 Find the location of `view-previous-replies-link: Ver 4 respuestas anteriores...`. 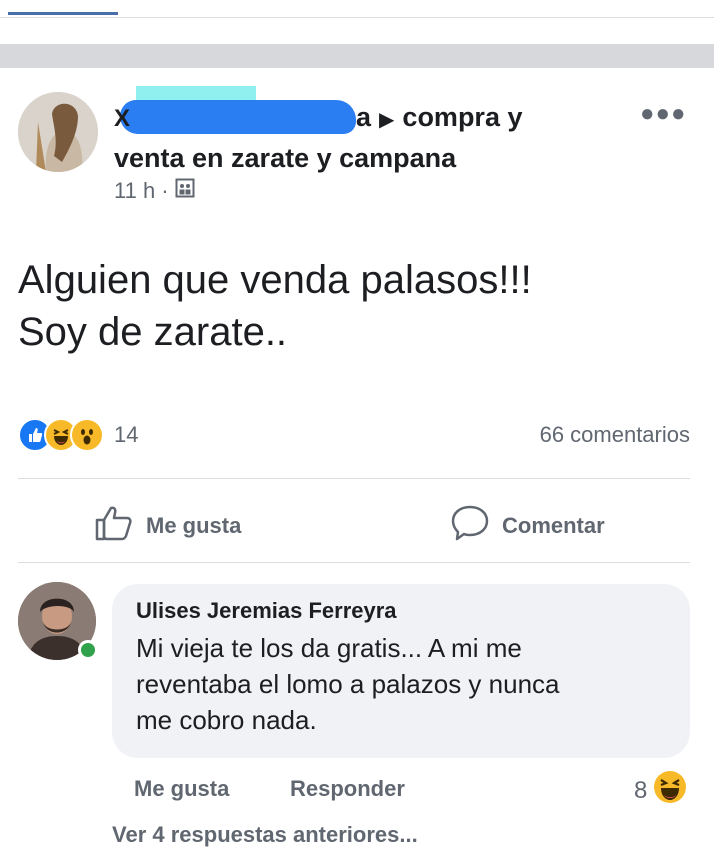

view-previous-replies-link: Ver 4 respuestas anteriores... is located at coordinates (265, 835).